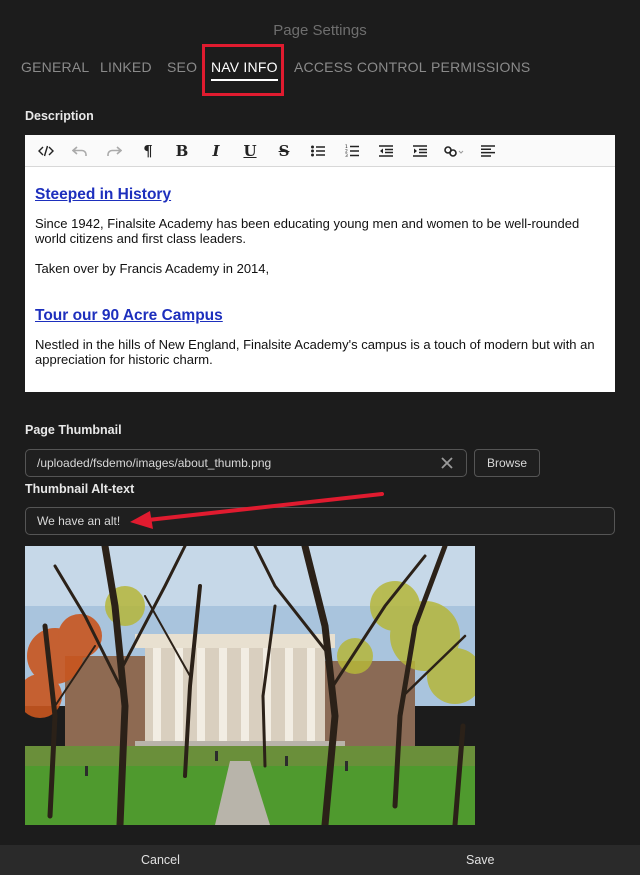 The height and width of the screenshot is (875, 640). Describe the element at coordinates (152, 268) in the screenshot. I see `content-paragraph: Taken over by Francis Academy in 2014,` at that location.